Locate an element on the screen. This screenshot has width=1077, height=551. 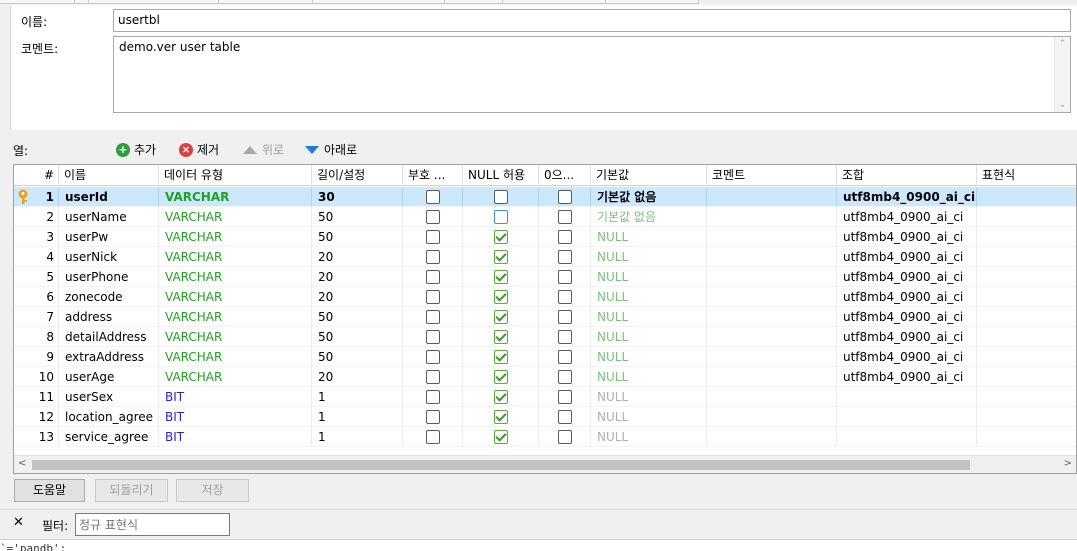
table-row: 10 userAge VARCHAR 20 NULL utf8mb4_0900_ai_ci is located at coordinates (545, 377).